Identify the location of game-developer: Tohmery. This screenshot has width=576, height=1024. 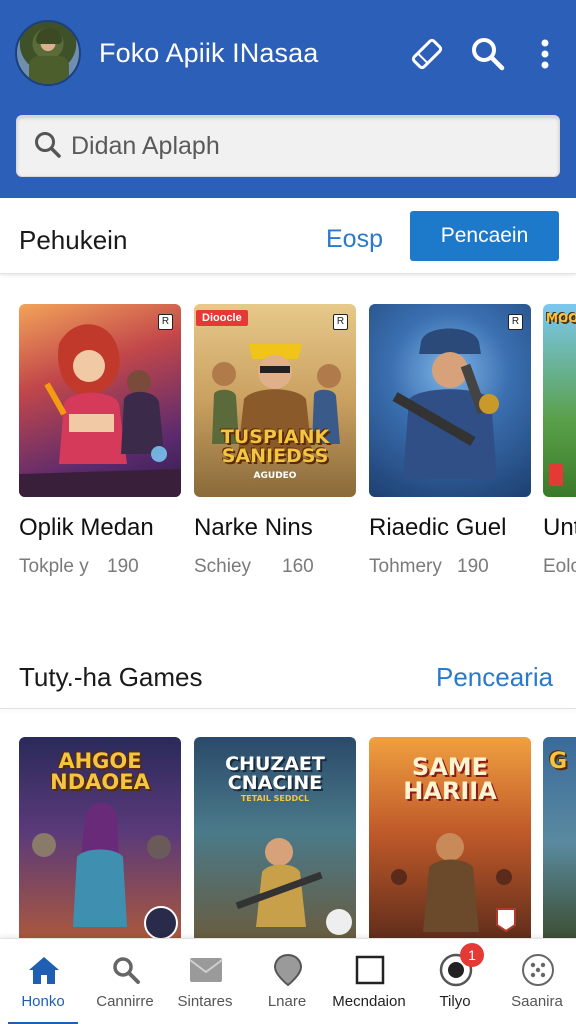
(405, 566).